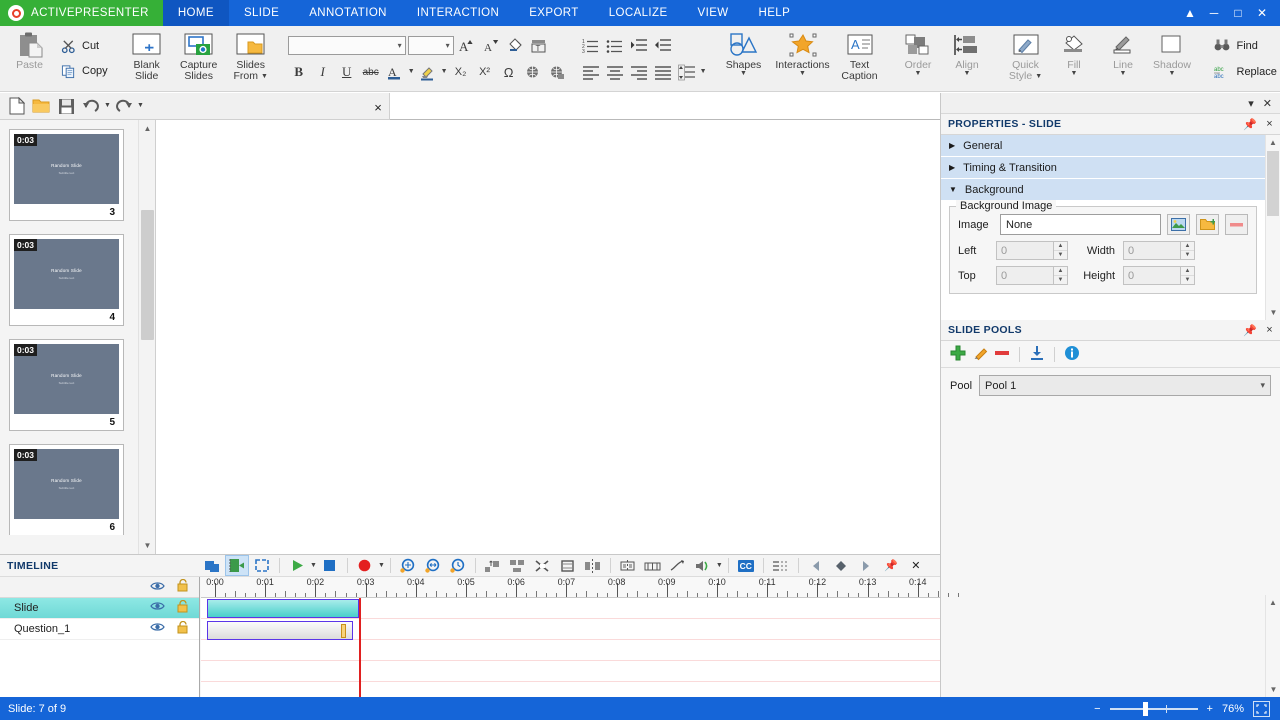 The image size is (1280, 720). Describe the element at coordinates (802, 73) in the screenshot. I see `interactions-caret-icon: ▼` at that location.